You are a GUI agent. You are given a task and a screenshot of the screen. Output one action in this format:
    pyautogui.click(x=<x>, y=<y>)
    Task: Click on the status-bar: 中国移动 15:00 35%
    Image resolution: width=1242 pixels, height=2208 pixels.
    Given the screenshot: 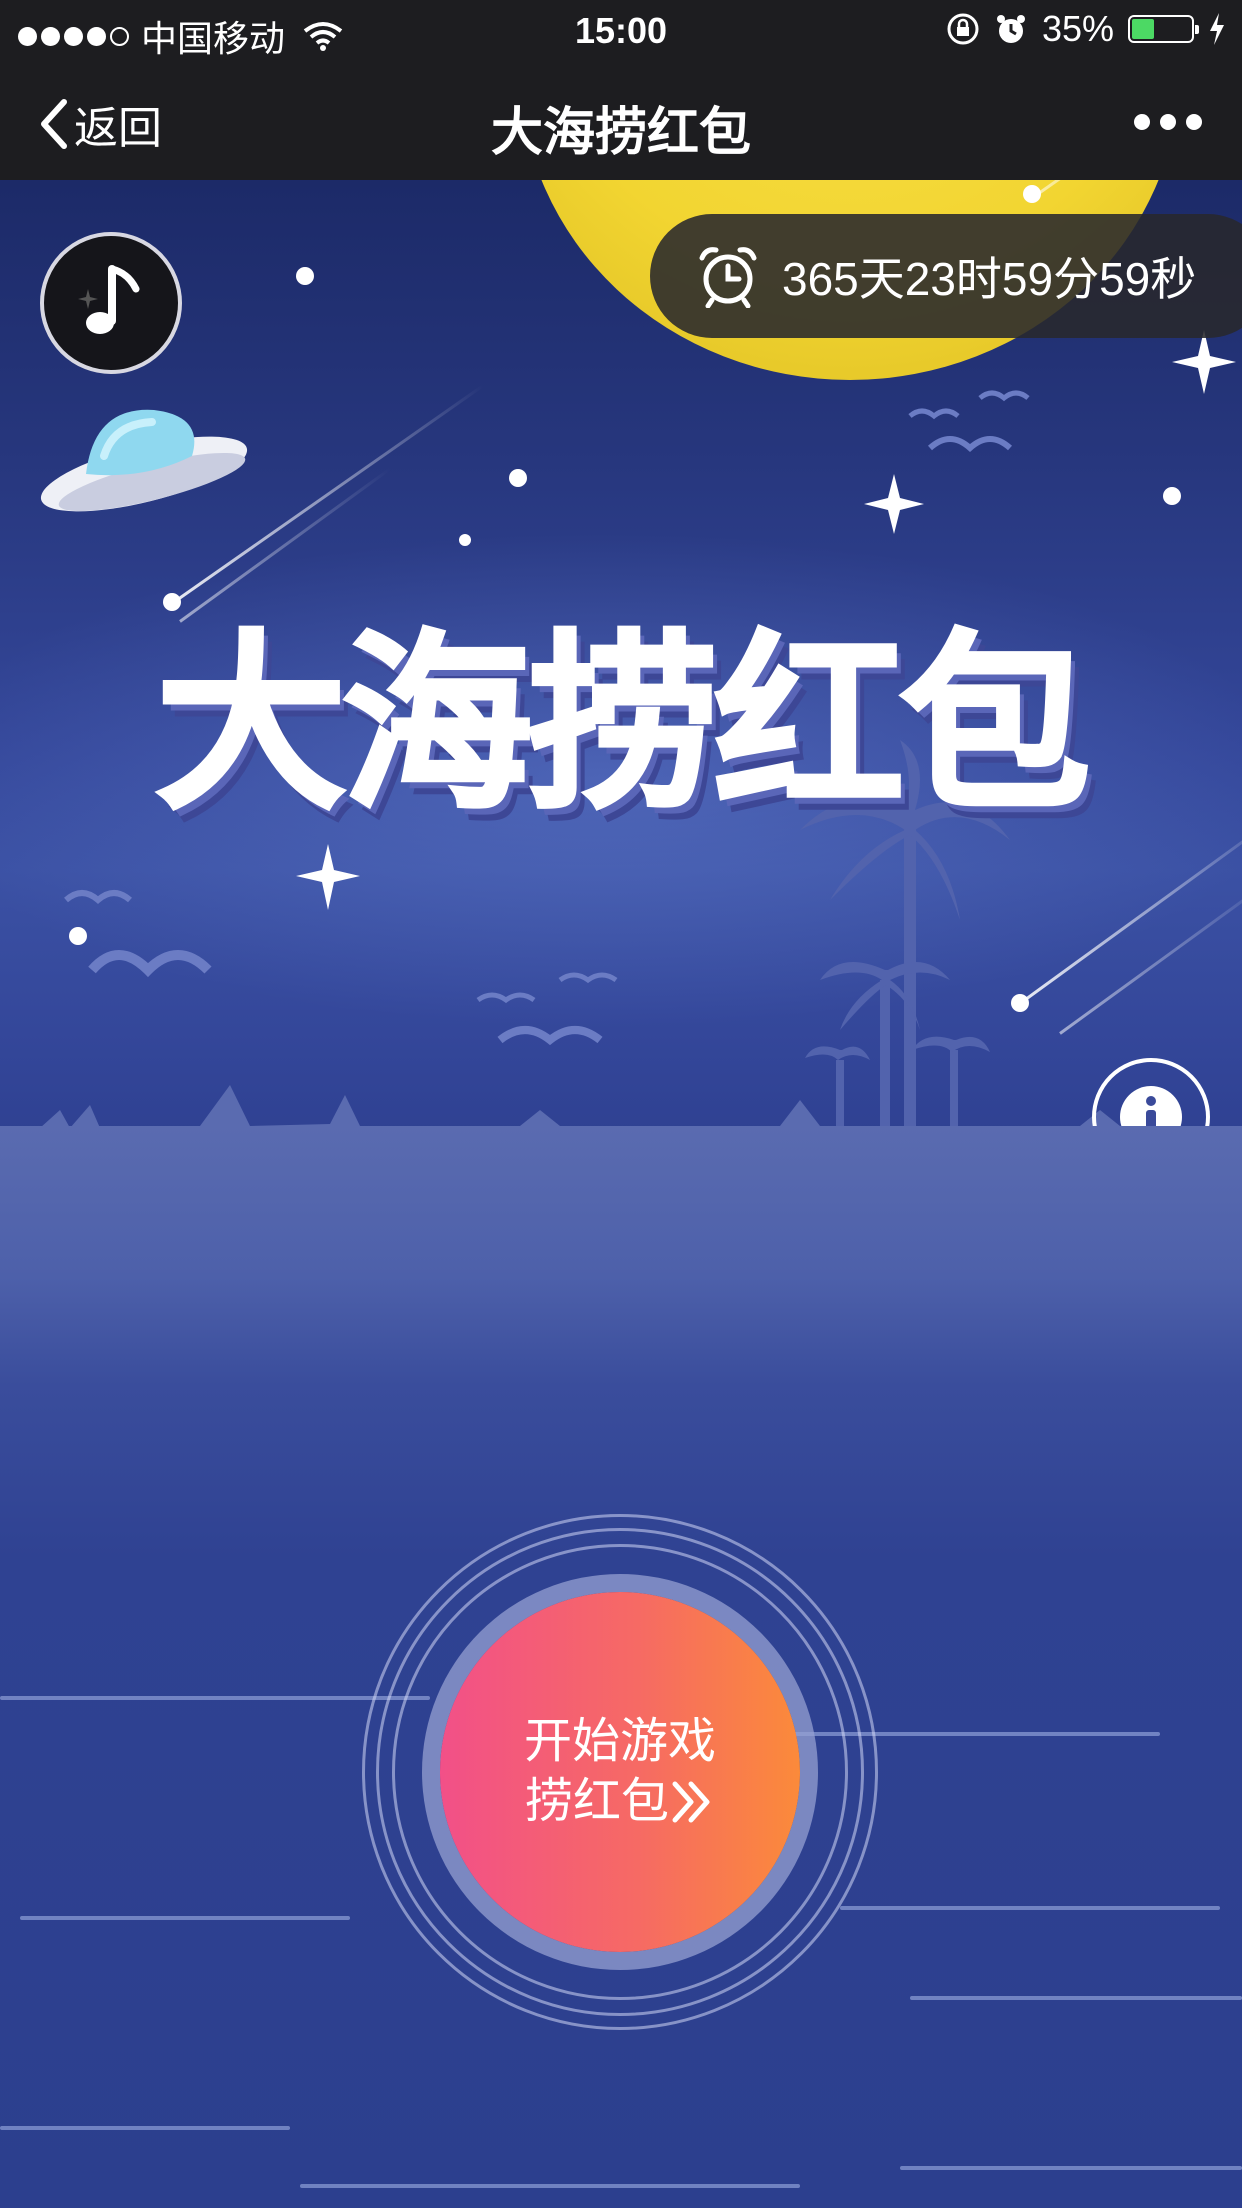 What is the action you would take?
    pyautogui.click(x=621, y=31)
    